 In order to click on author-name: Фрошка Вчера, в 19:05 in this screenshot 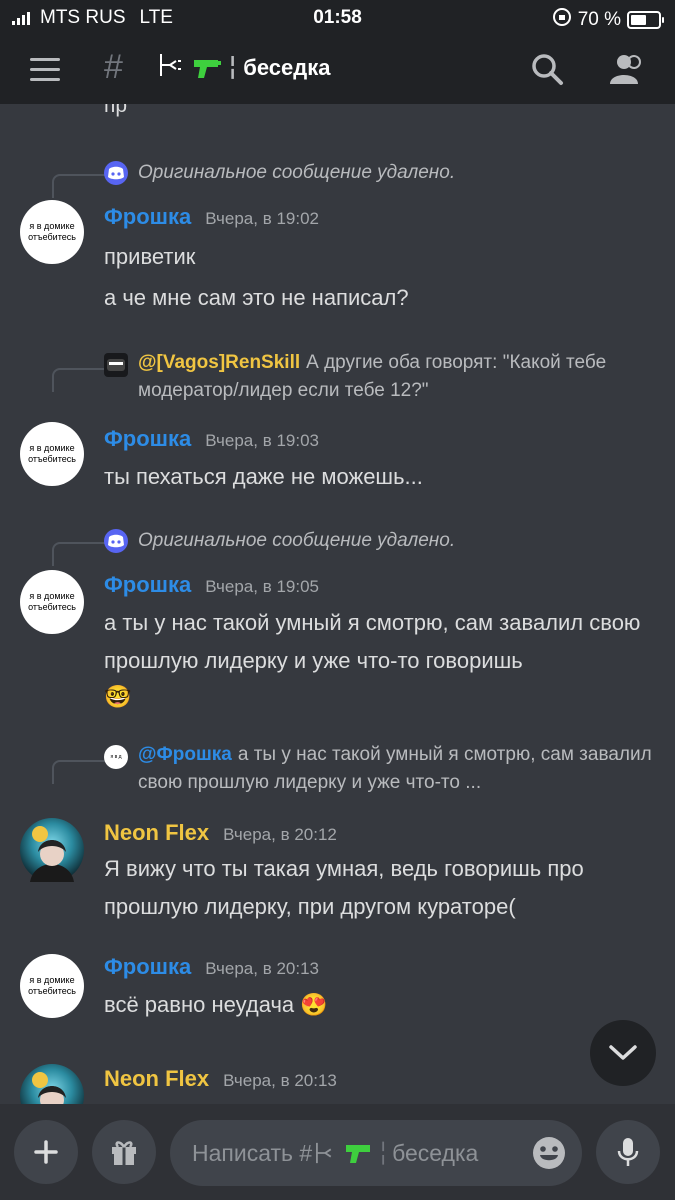, I will do `click(211, 585)`.